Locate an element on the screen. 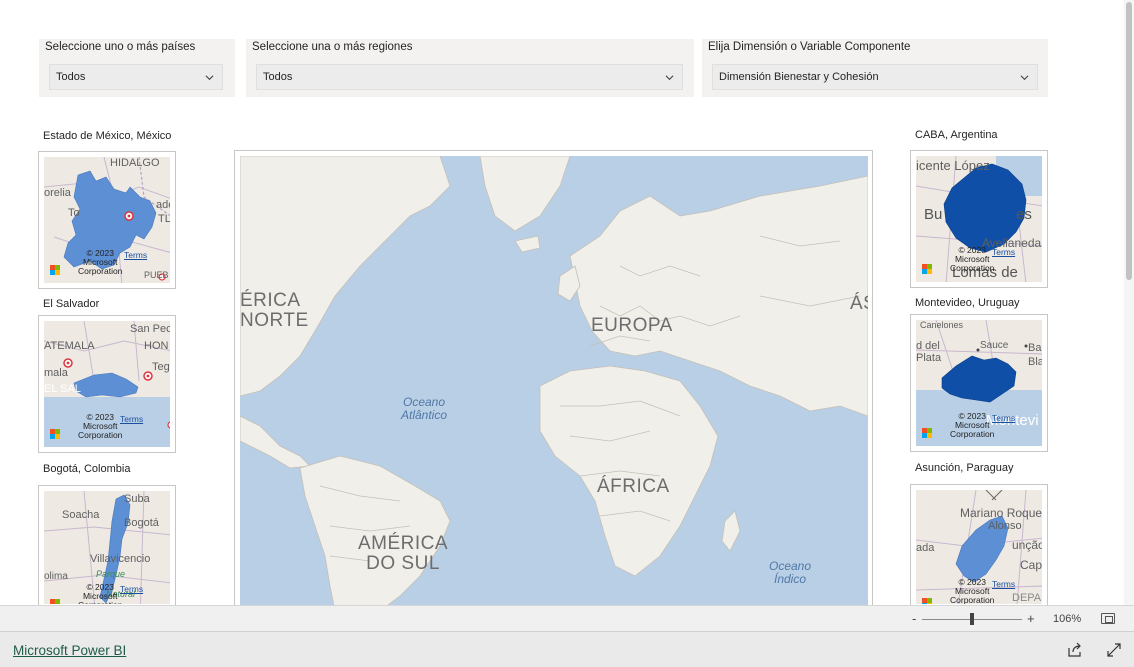 This screenshot has height=667, width=1134. place-label: EL SAL is located at coordinates (62, 389).